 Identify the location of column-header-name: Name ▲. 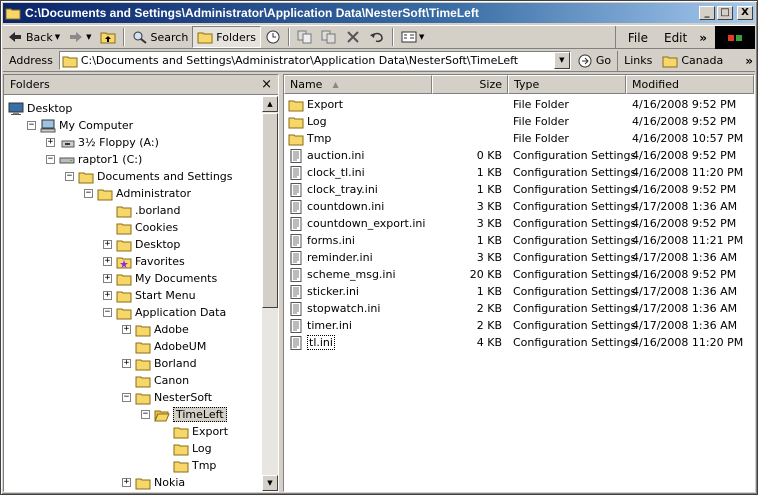
(358, 84).